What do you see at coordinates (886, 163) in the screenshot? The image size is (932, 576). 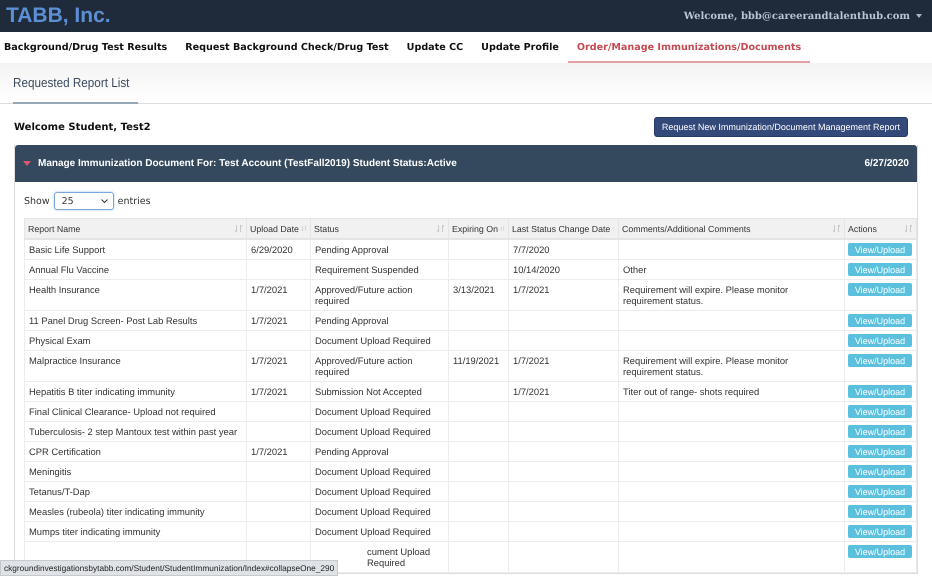 I see `panel-date: 6/27/2020` at bounding box center [886, 163].